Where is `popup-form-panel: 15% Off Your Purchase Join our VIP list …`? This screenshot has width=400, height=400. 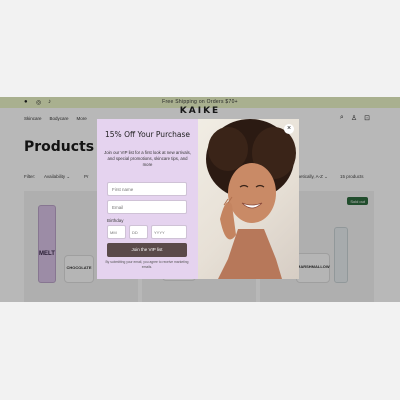
popup-form-panel: 15% Off Your Purchase Join our VIP list … is located at coordinates (147, 199).